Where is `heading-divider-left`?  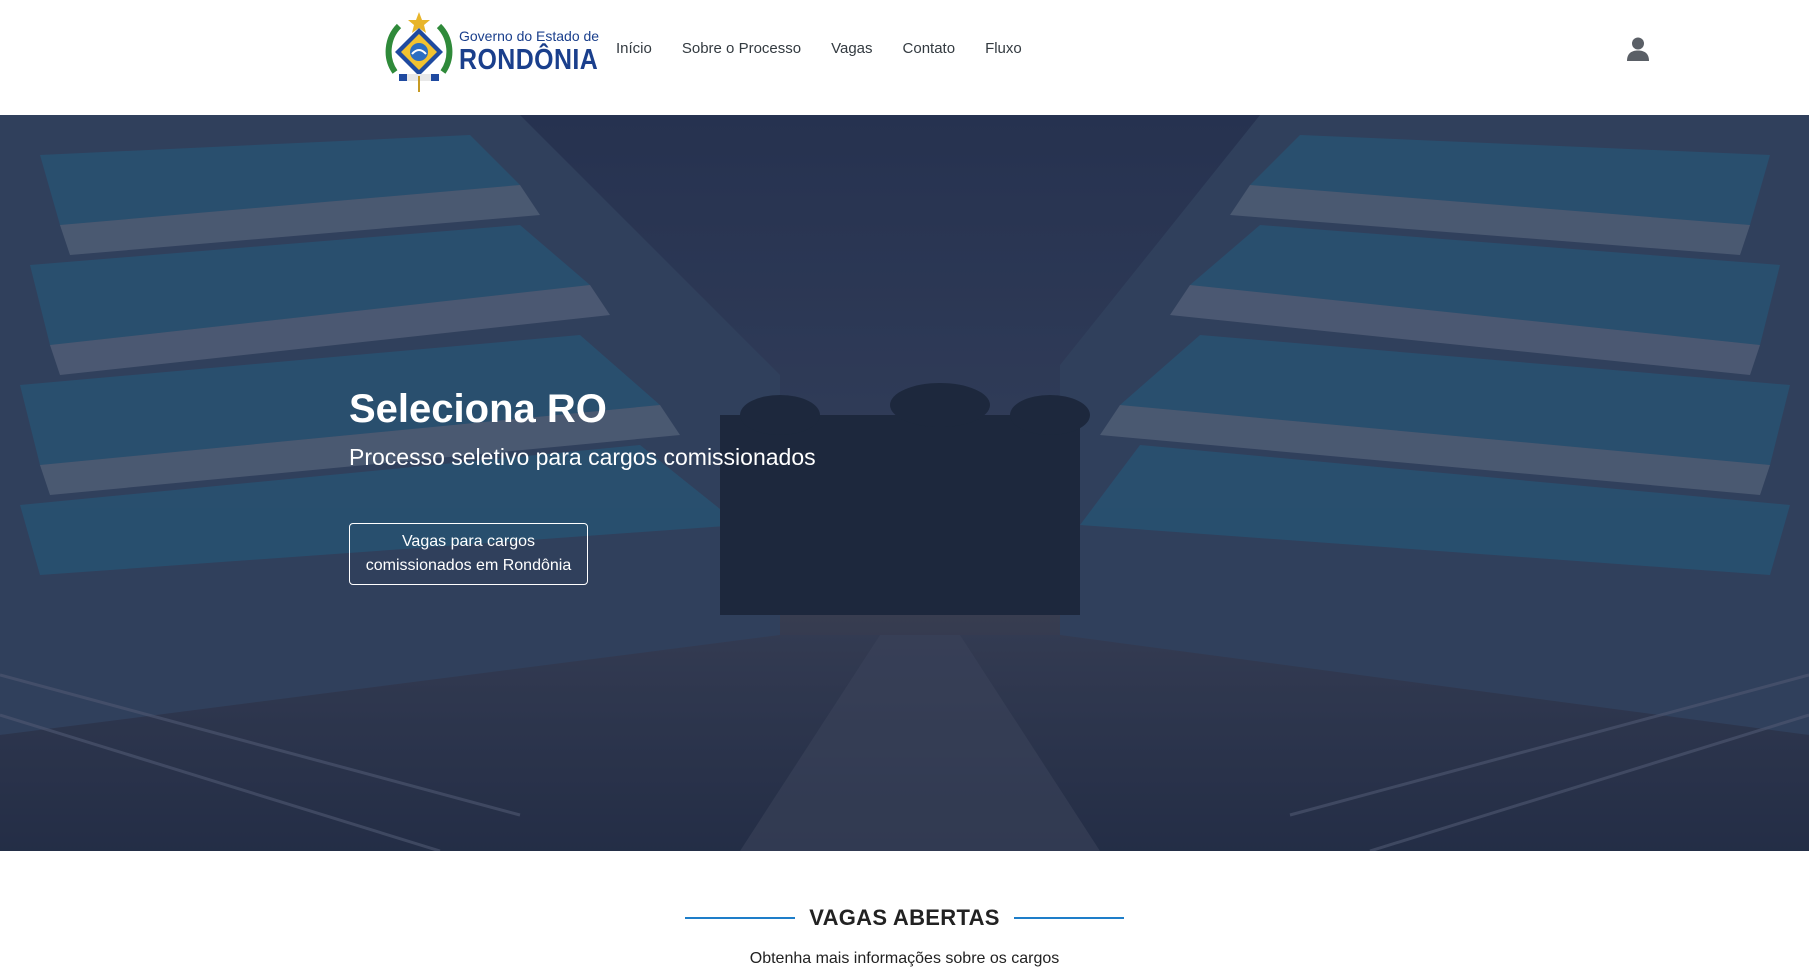
heading-divider-left is located at coordinates (740, 918).